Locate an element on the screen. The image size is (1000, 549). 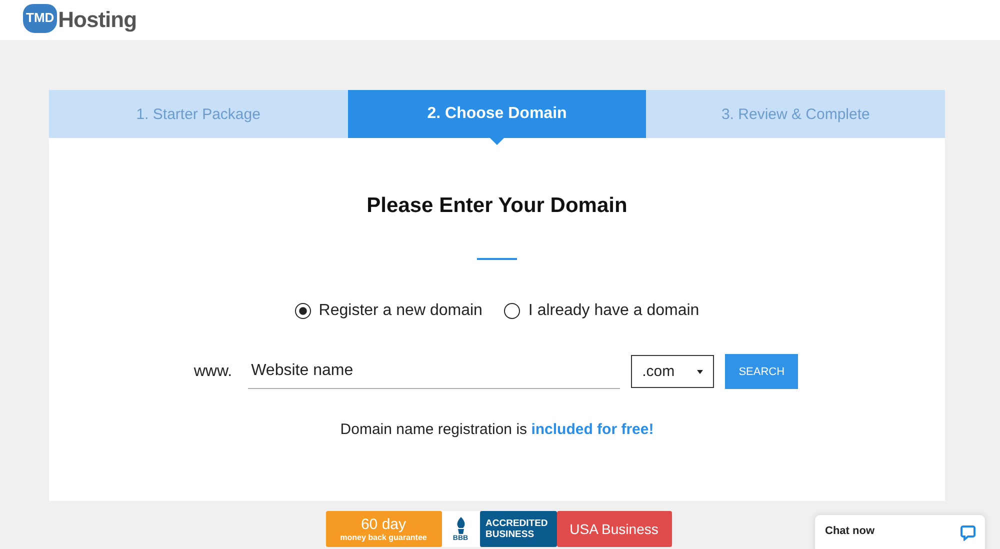
badge-title: 60 day is located at coordinates (383, 524).